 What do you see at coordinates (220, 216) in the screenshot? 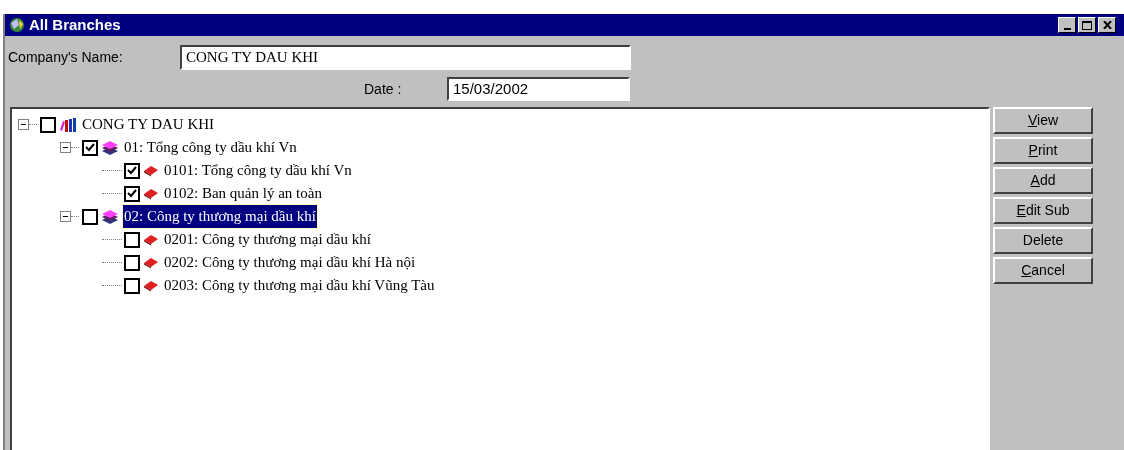
I see `tree-item: 02: Công ty thương mại dầu khí` at bounding box center [220, 216].